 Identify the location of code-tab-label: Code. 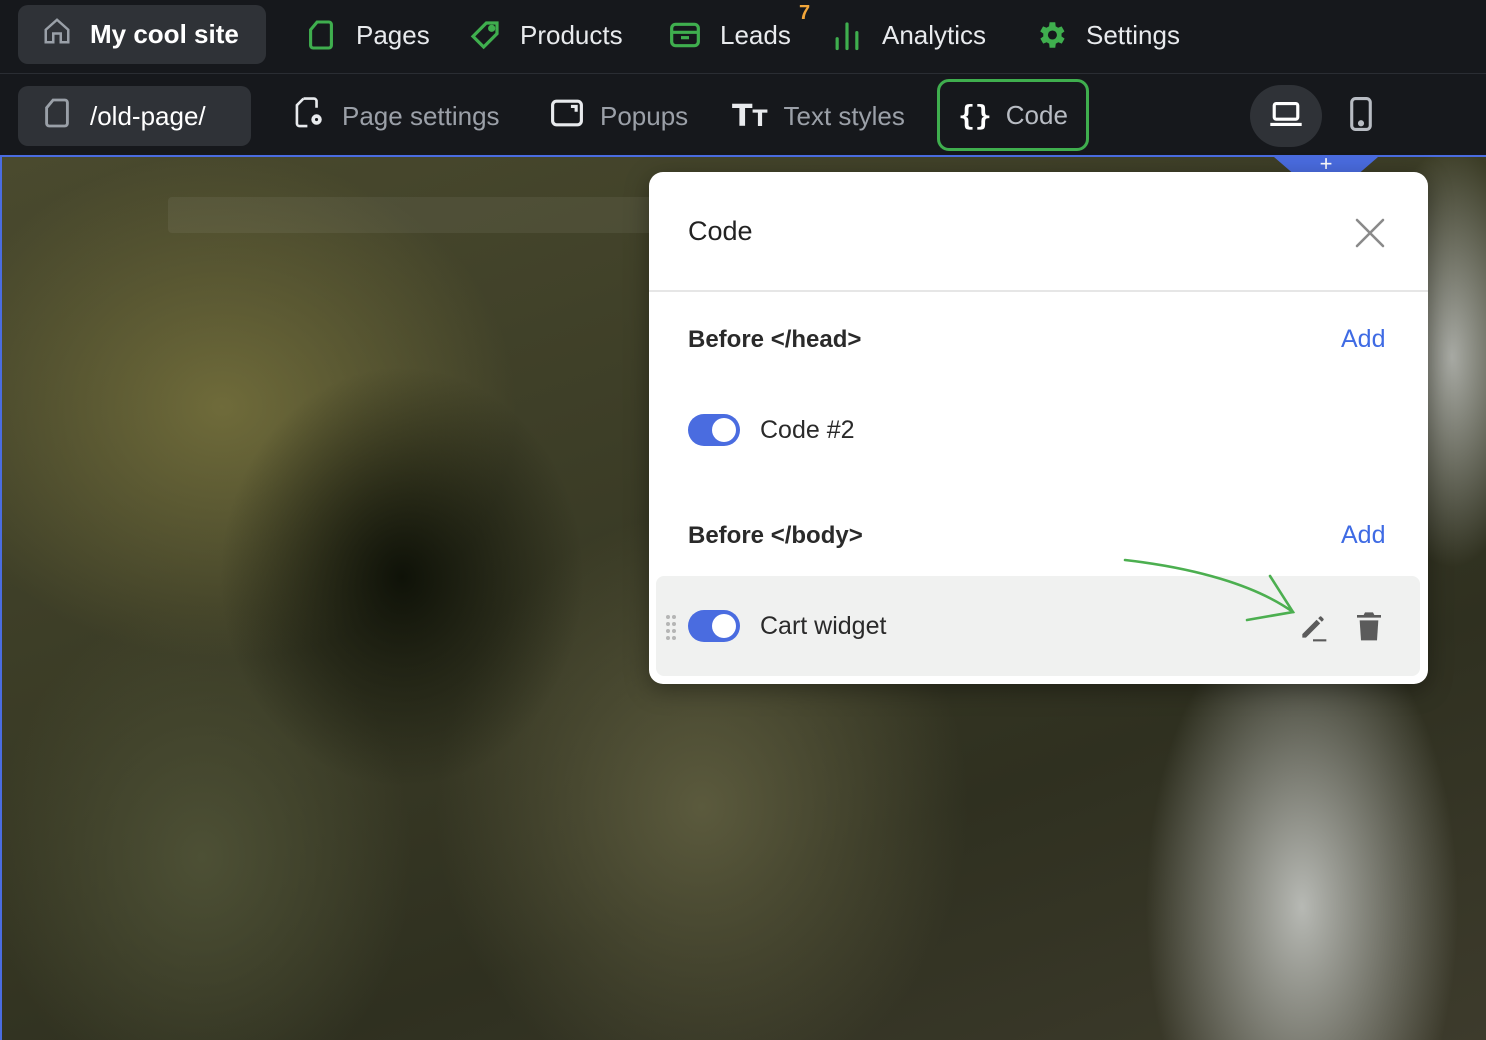
(1036, 114).